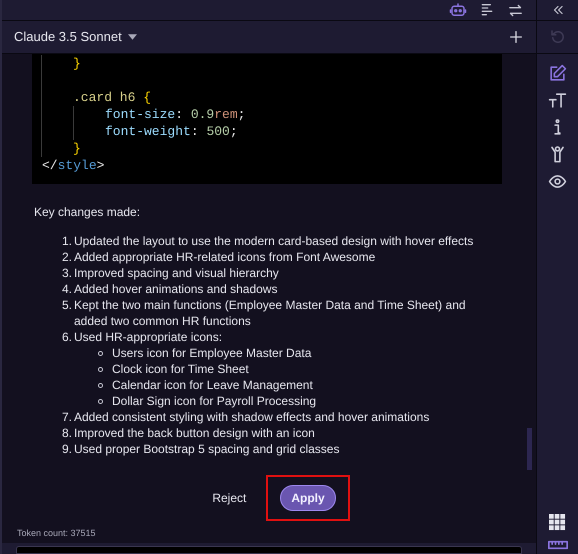 The width and height of the screenshot is (578, 554). What do you see at coordinates (558, 545) in the screenshot?
I see `ruler-icon` at bounding box center [558, 545].